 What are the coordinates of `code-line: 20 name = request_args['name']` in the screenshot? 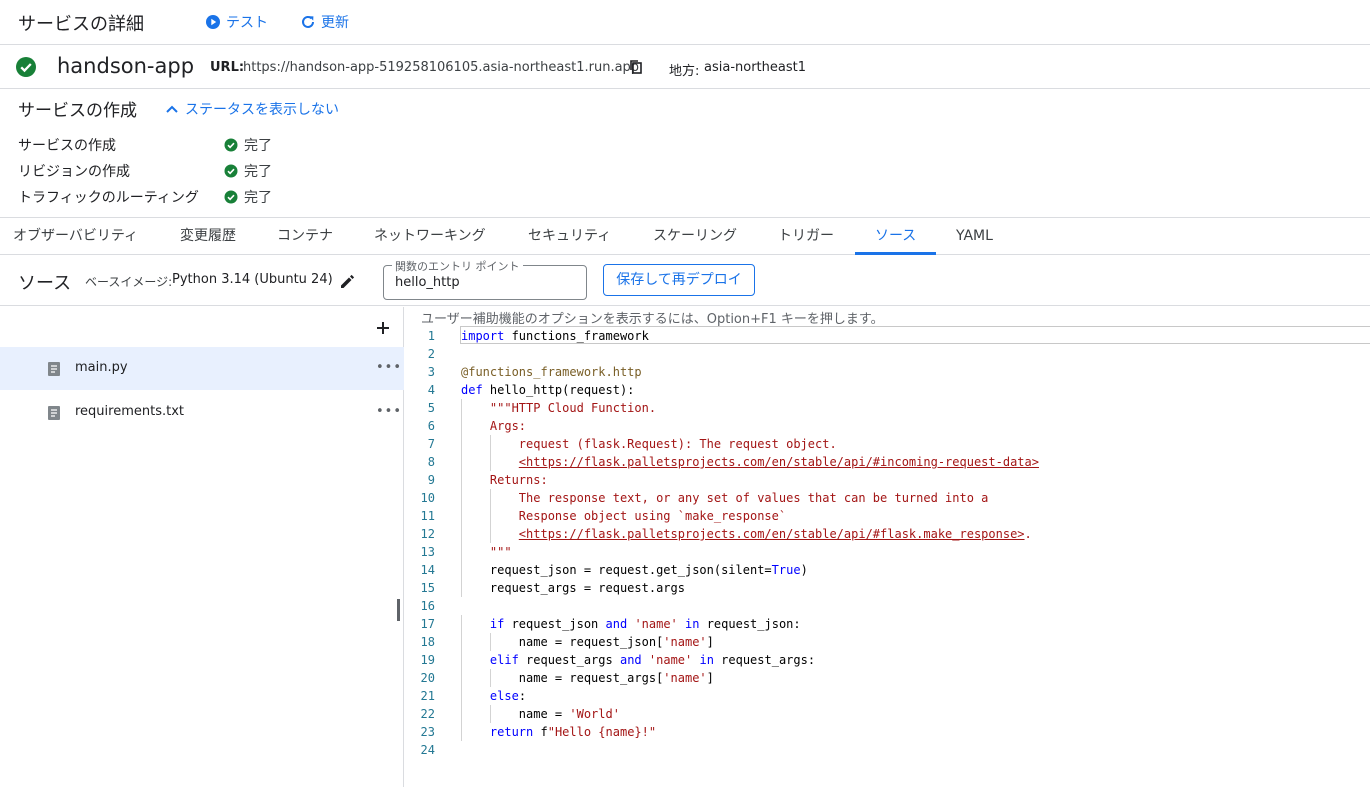 It's located at (887, 678).